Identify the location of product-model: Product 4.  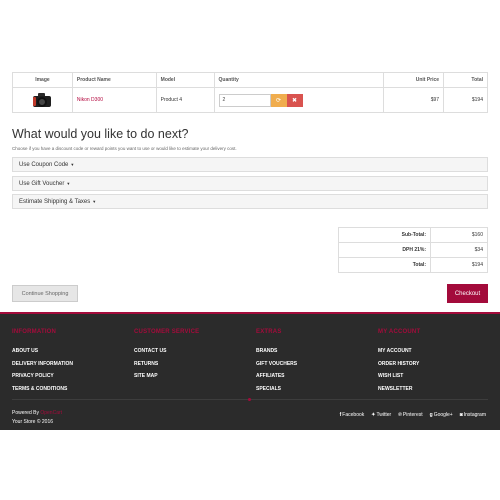
(185, 100).